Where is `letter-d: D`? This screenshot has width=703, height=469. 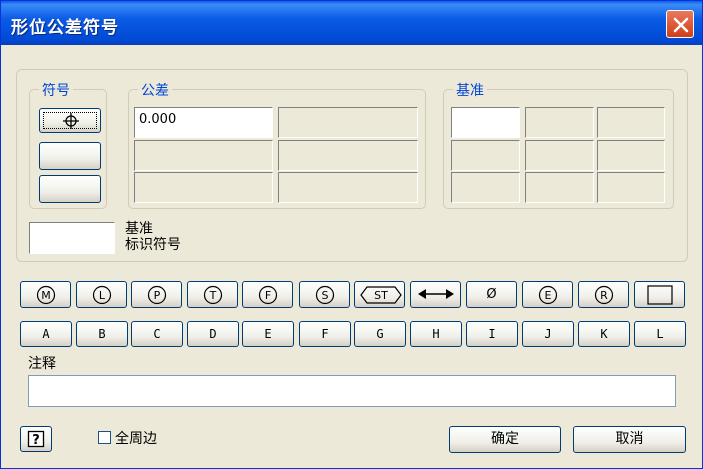
letter-d: D is located at coordinates (213, 334).